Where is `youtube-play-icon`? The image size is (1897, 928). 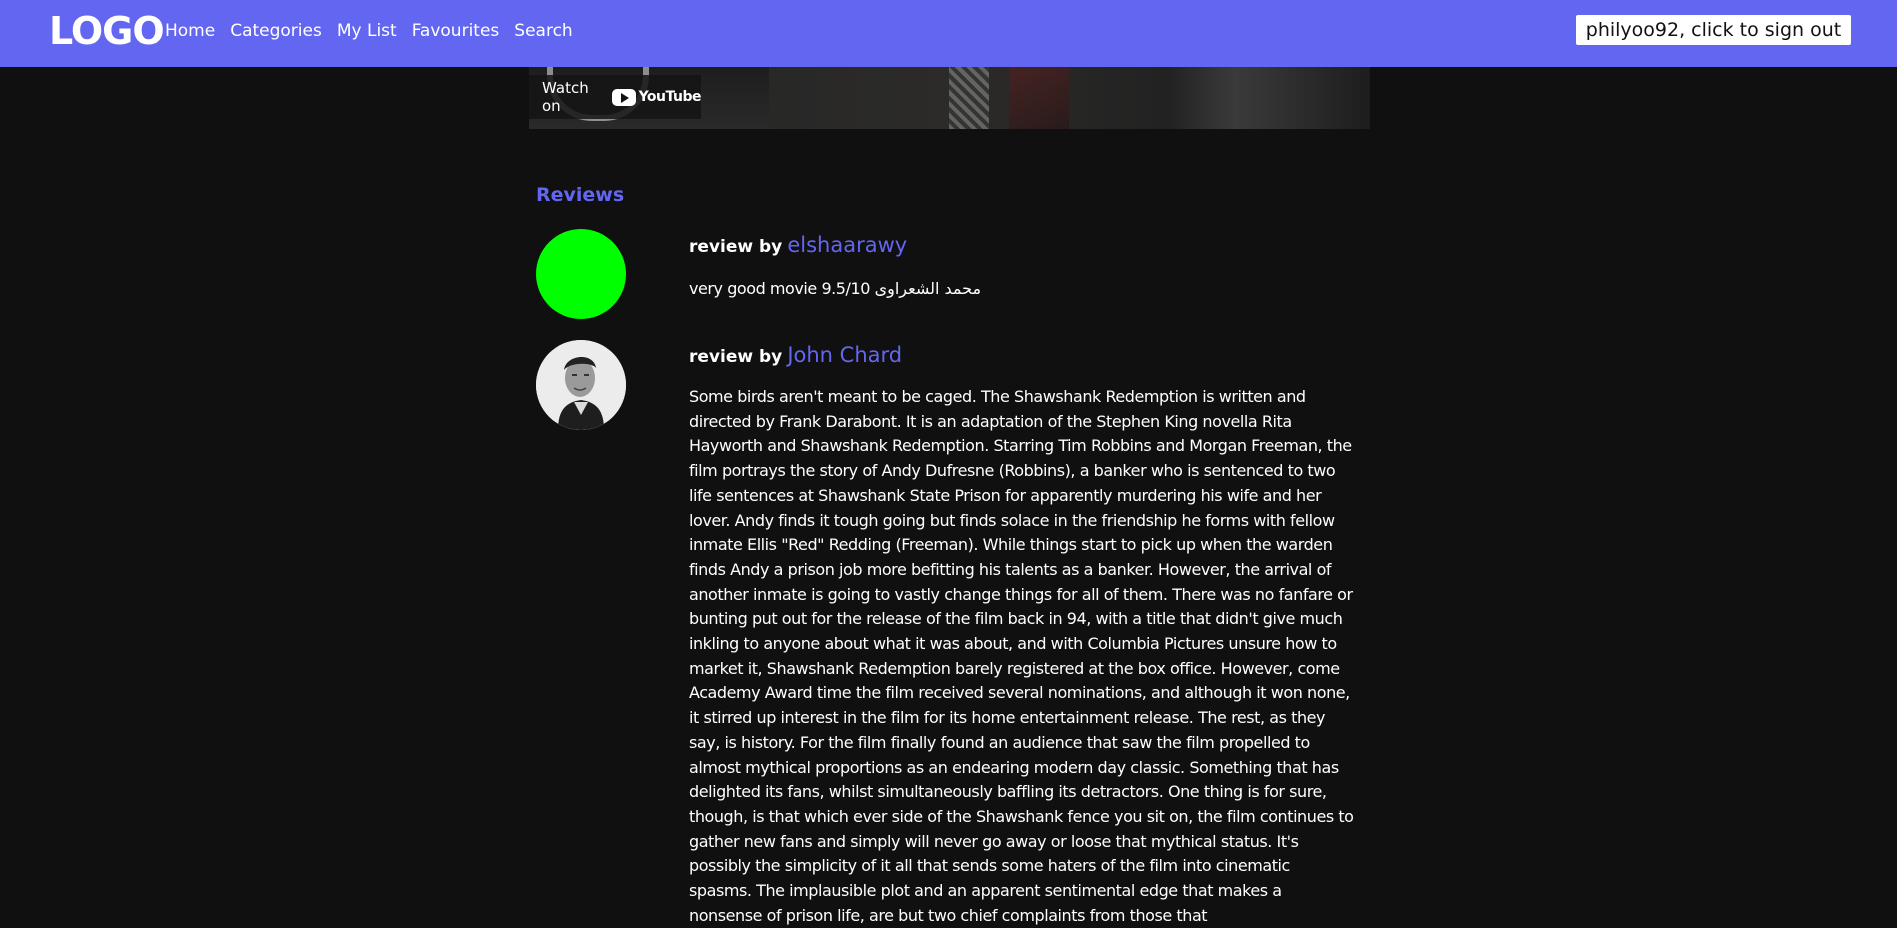
youtube-play-icon is located at coordinates (623, 97).